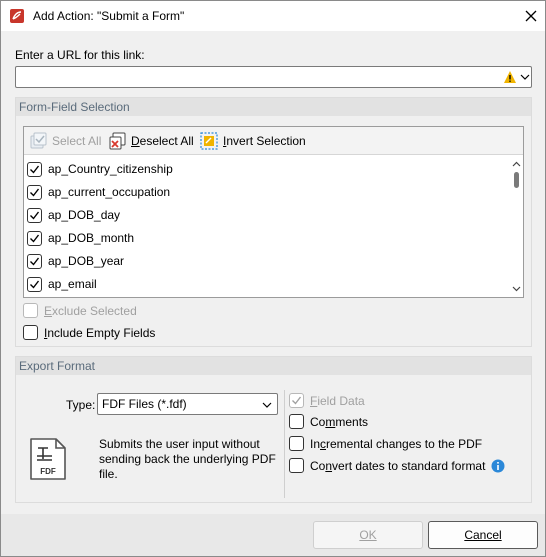 Image resolution: width=546 pixels, height=557 pixels. What do you see at coordinates (90, 310) in the screenshot?
I see `exclude-selected-label: Exclude Selected` at bounding box center [90, 310].